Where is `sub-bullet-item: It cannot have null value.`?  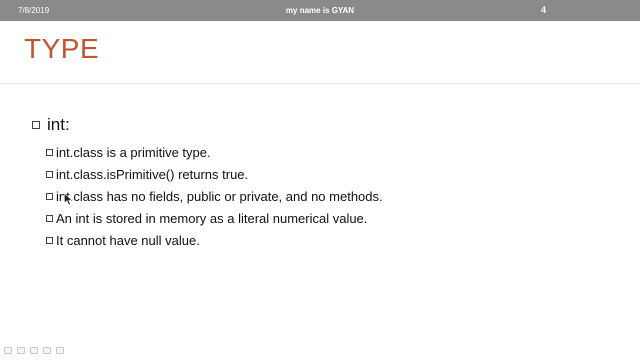 sub-bullet-item: It cannot have null value. is located at coordinates (214, 240).